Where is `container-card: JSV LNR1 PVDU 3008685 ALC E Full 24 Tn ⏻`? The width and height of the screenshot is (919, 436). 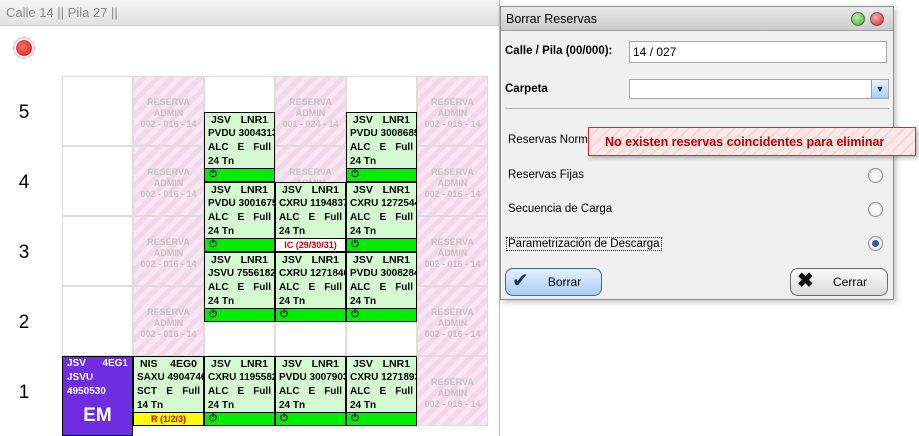 container-card: JSV LNR1 PVDU 3008685 ALC E Full 24 Tn ⏻ is located at coordinates (381, 147).